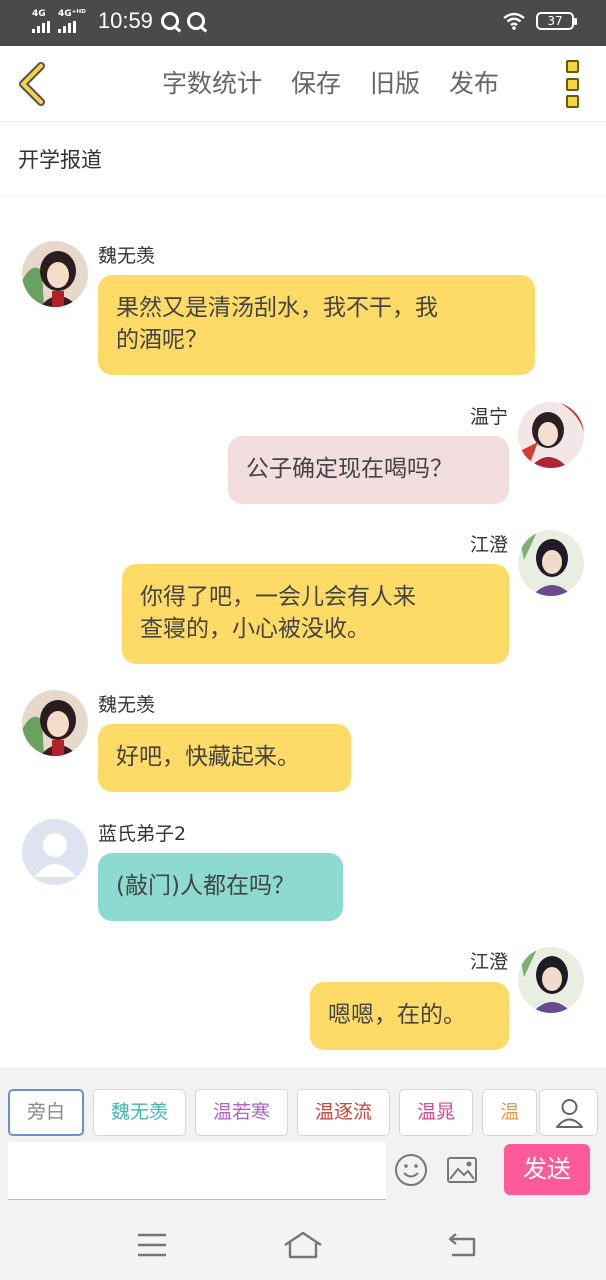 The height and width of the screenshot is (1280, 606). I want to click on battery-indicator: 37, so click(556, 21).